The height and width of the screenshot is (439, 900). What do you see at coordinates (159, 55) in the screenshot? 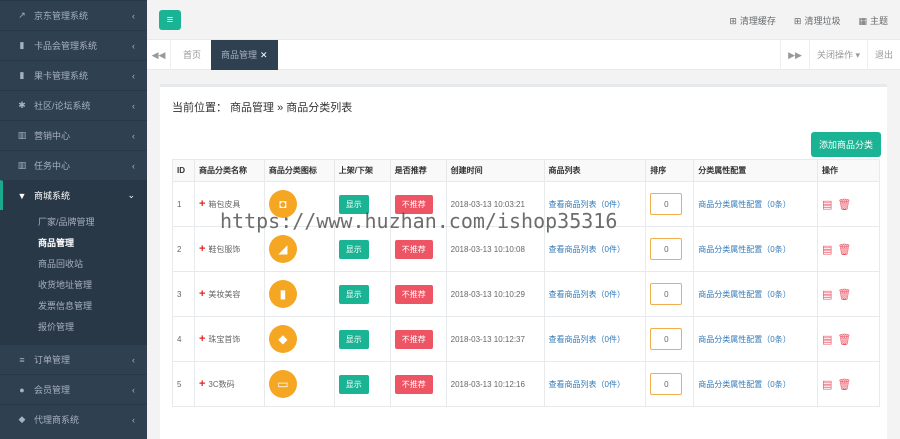
I see `tabs-scroll-left-icon: ◀◀` at bounding box center [159, 55].